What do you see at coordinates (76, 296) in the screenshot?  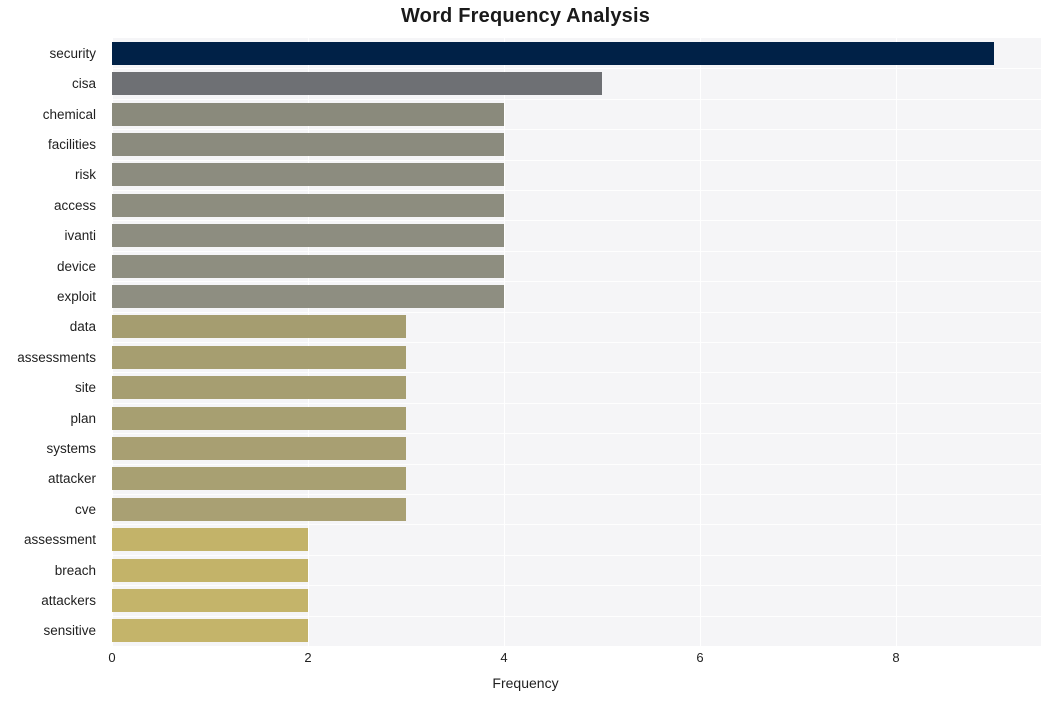 I see `y-axis-tick-label: exploit` at bounding box center [76, 296].